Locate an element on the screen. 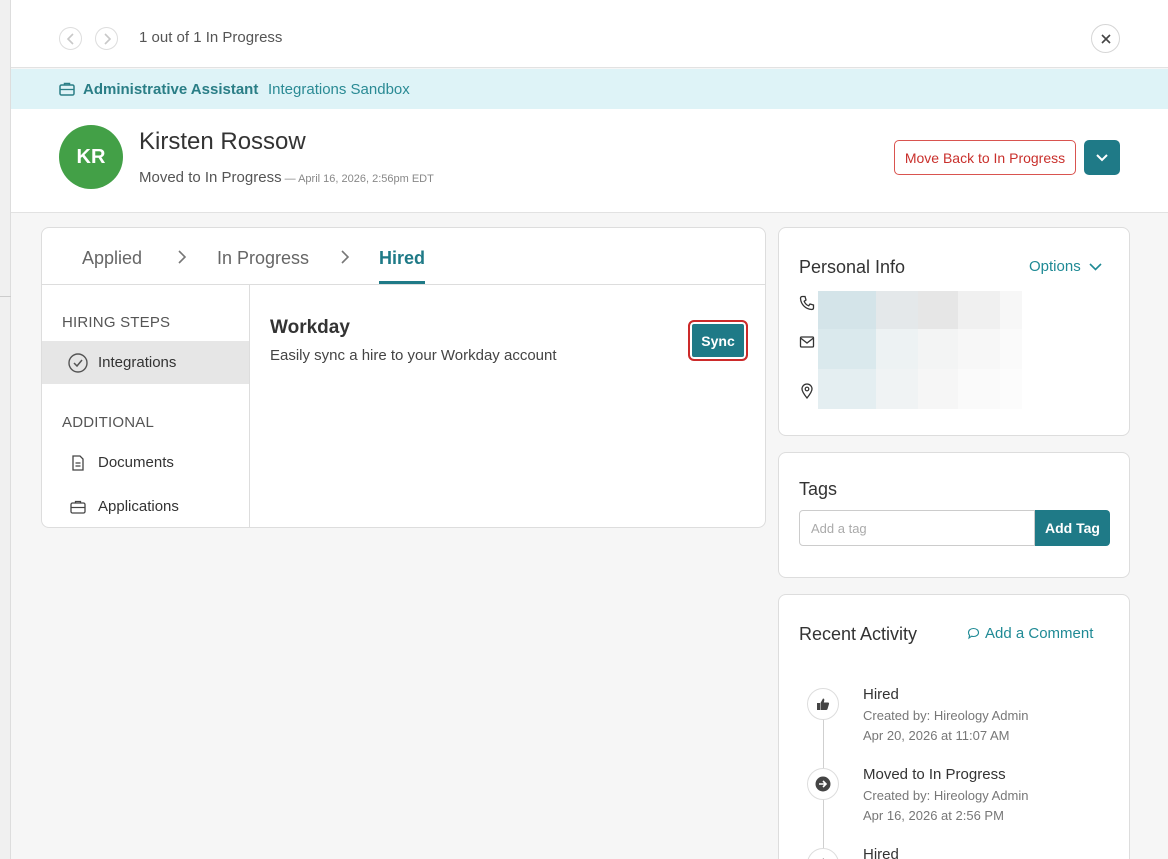  sync-button: Sync is located at coordinates (718, 340).